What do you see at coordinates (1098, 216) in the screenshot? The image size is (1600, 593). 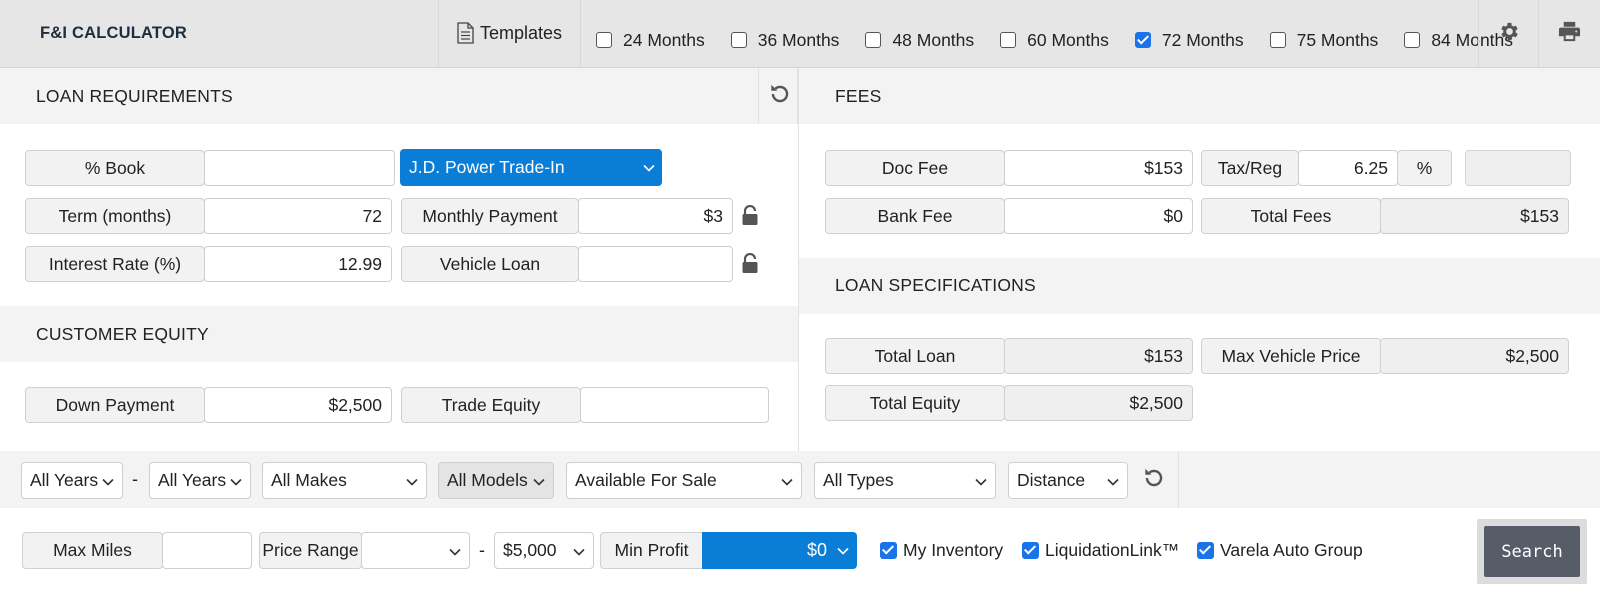 I see `bank-fee-input: $0` at bounding box center [1098, 216].